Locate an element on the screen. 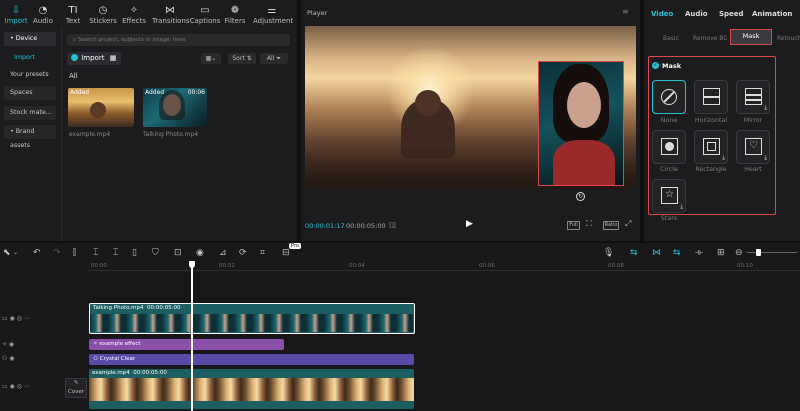 The height and width of the screenshot is (411, 800). pro-feature-icon: ⊟ is located at coordinates (286, 253).